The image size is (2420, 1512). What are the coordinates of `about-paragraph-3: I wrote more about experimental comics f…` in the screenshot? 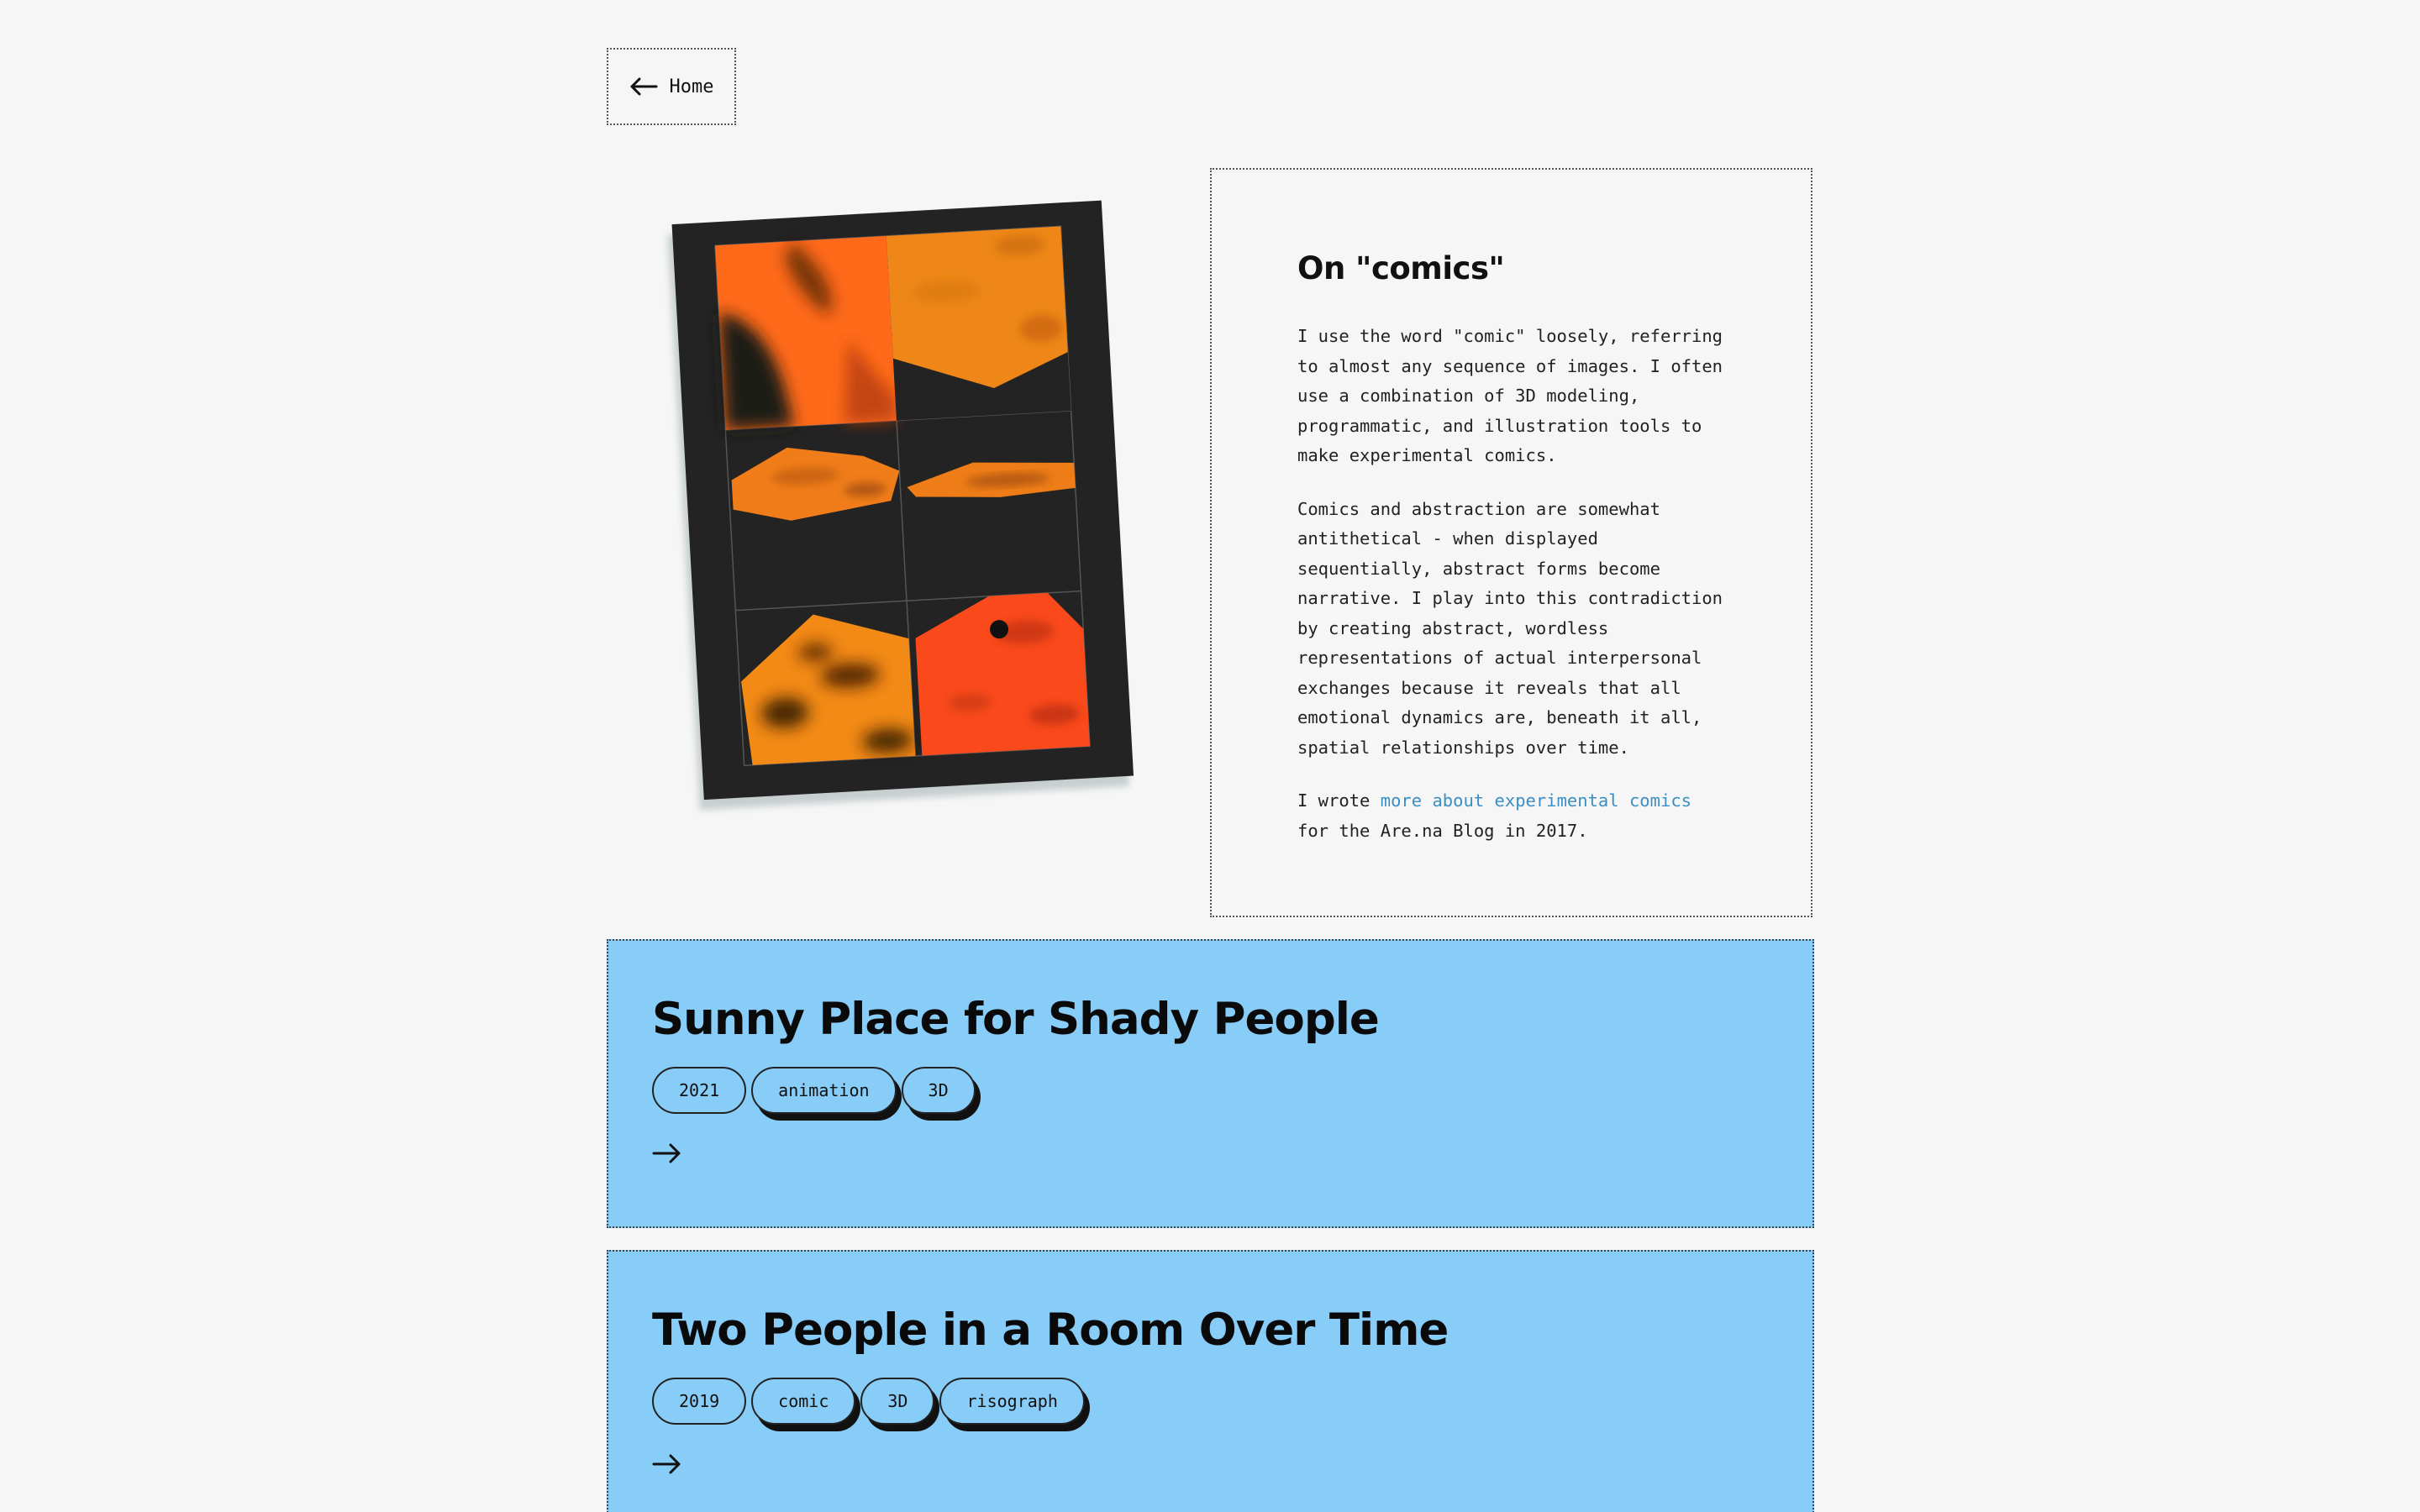 It's located at (1512, 816).